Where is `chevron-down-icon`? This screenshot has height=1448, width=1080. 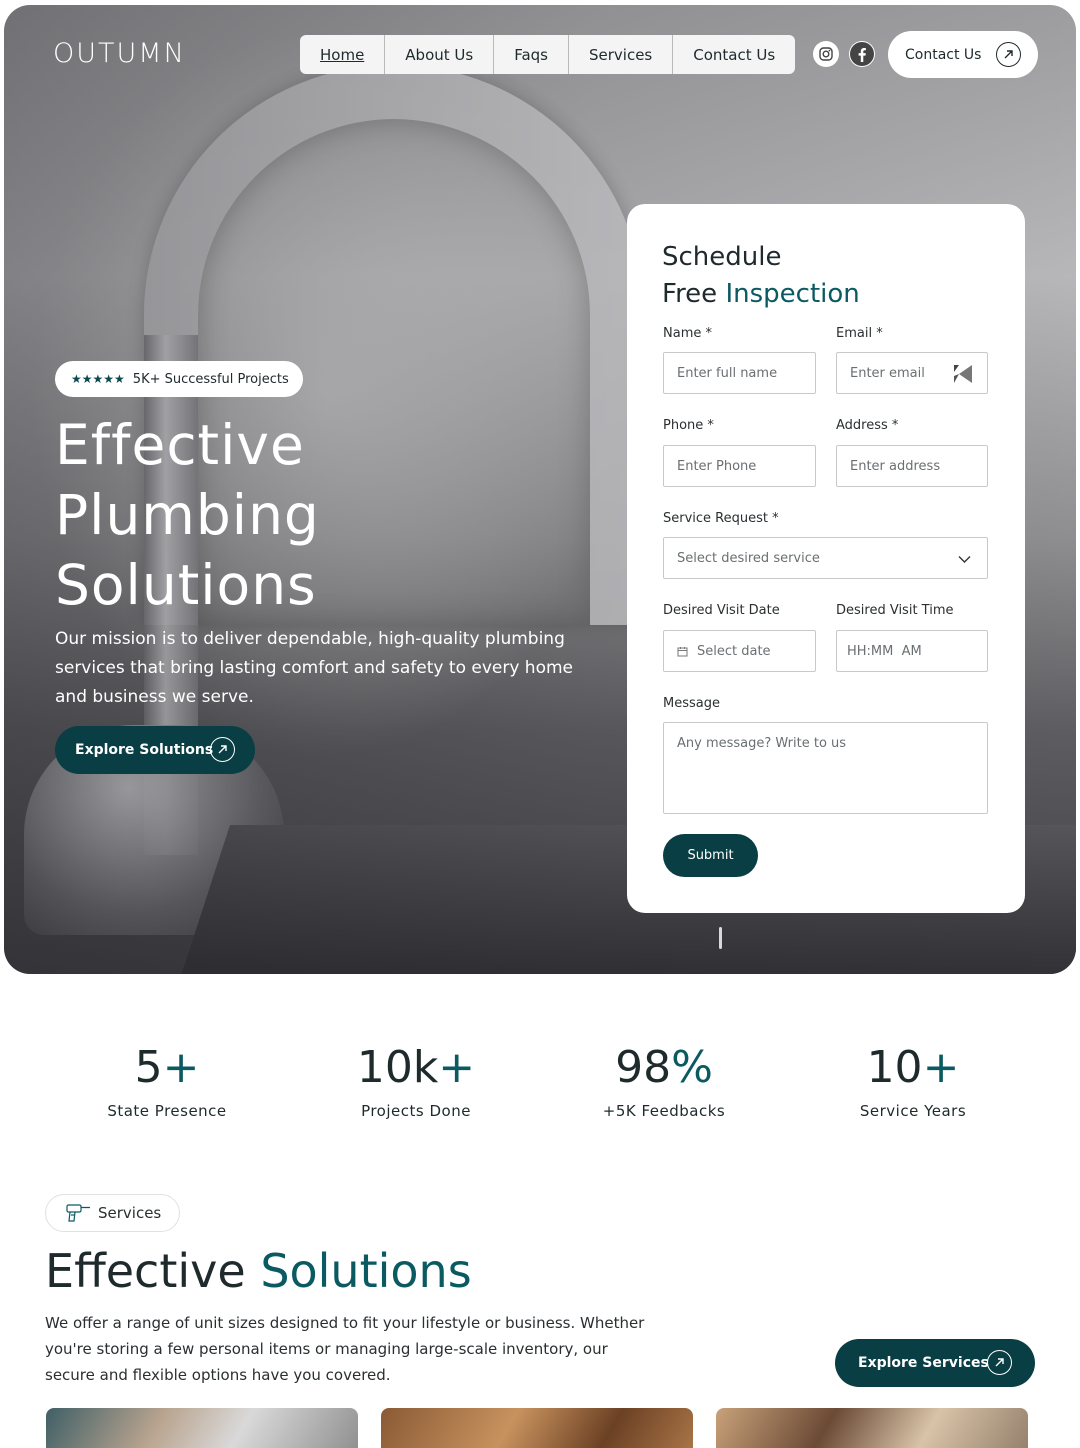
chevron-down-icon is located at coordinates (964, 560).